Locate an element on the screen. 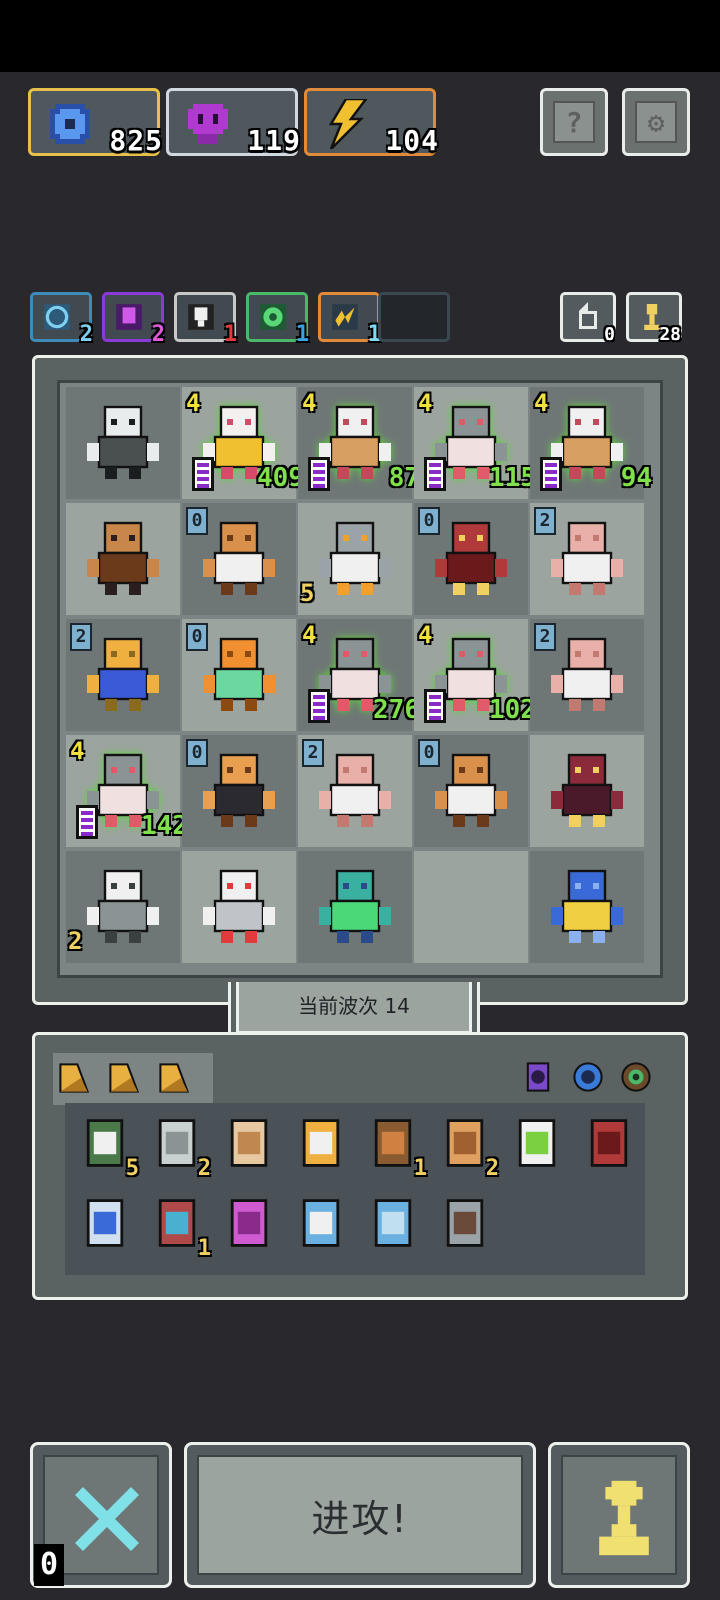 The image size is (720, 1600). board-cell-monk: 0 is located at coordinates (239, 791).